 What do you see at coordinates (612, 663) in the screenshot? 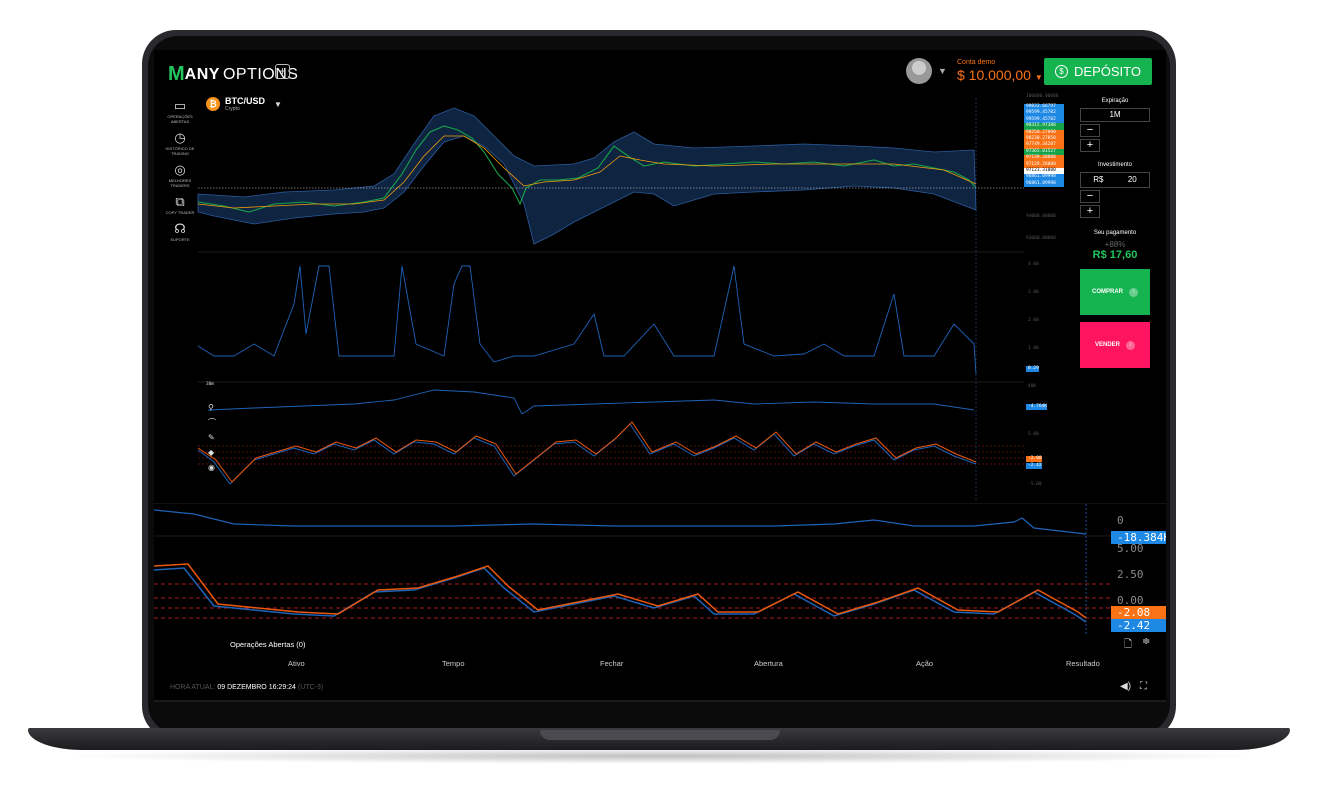
I see `column-header: Fechar` at bounding box center [612, 663].